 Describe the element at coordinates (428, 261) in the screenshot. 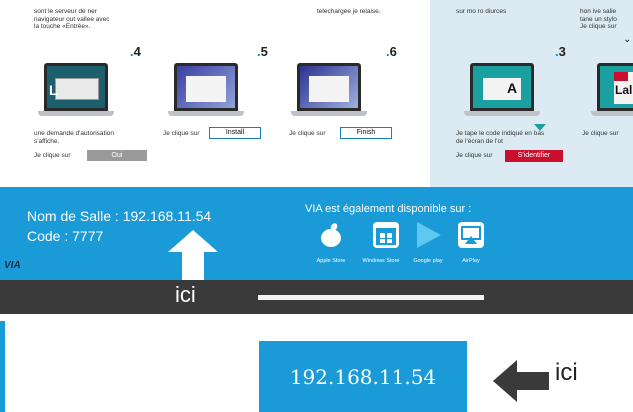

I see `google-play-label: Google play` at that location.